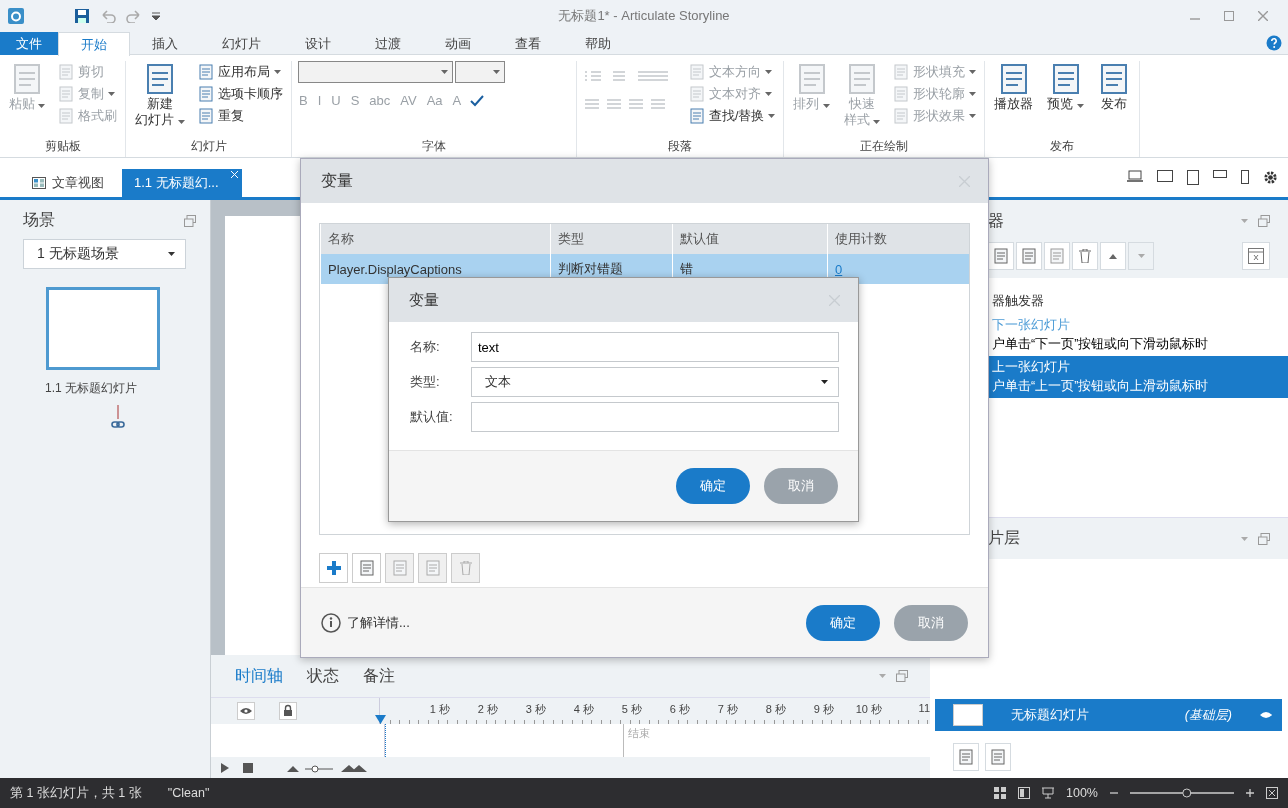 The image size is (1288, 808). What do you see at coordinates (240, 116) in the screenshot?
I see `ribbon-button: 重复` at bounding box center [240, 116].